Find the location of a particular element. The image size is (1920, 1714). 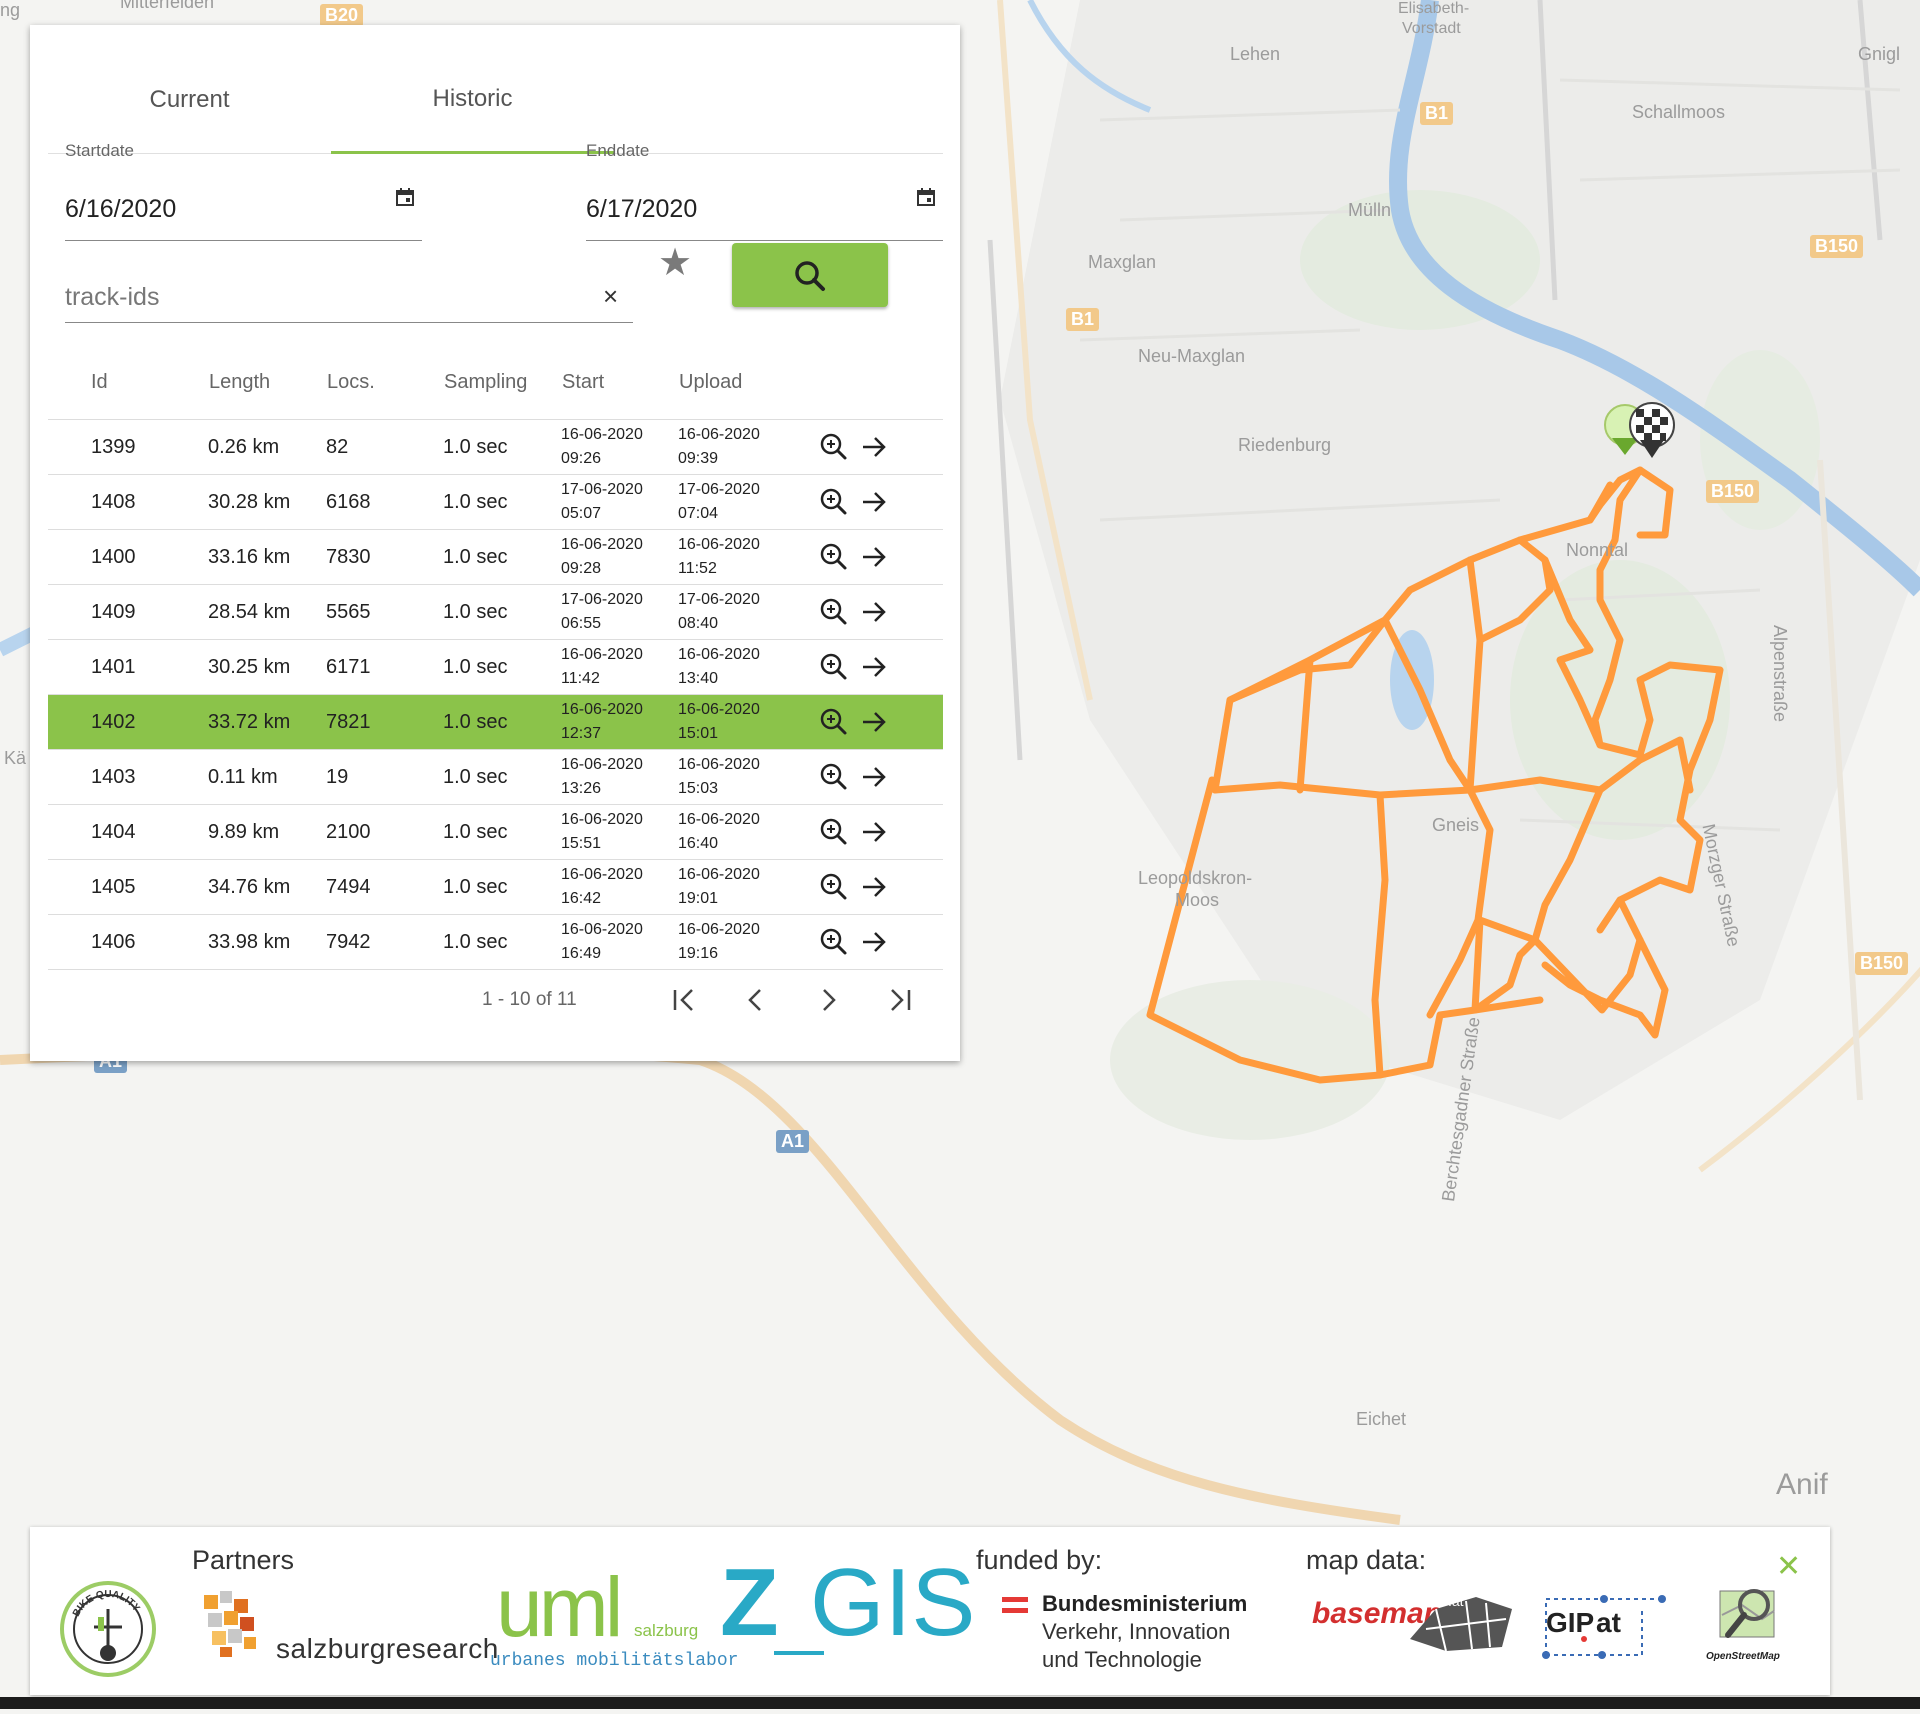

favorite-star-icon: ★ is located at coordinates (675, 262).